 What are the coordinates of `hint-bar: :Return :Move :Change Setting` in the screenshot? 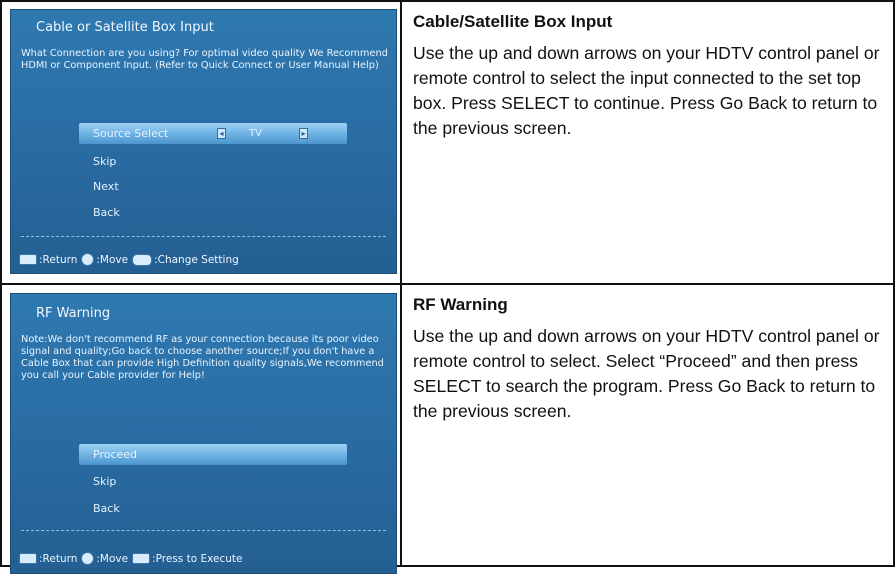 It's located at (129, 259).